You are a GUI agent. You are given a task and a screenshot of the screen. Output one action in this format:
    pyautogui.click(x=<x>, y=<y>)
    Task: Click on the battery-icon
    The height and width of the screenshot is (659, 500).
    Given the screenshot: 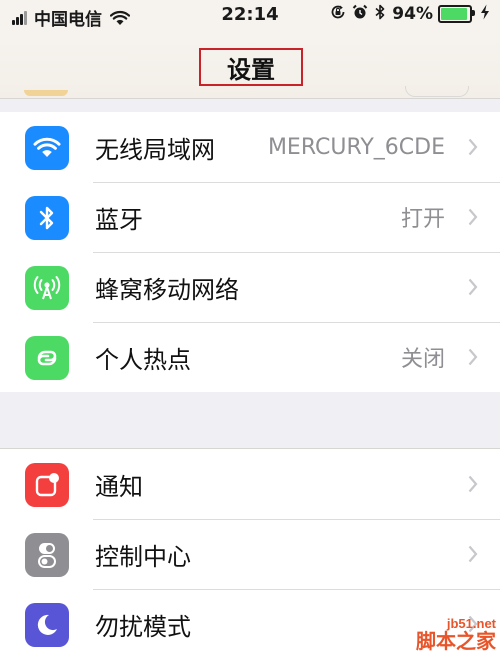 What is the action you would take?
    pyautogui.click(x=456, y=14)
    